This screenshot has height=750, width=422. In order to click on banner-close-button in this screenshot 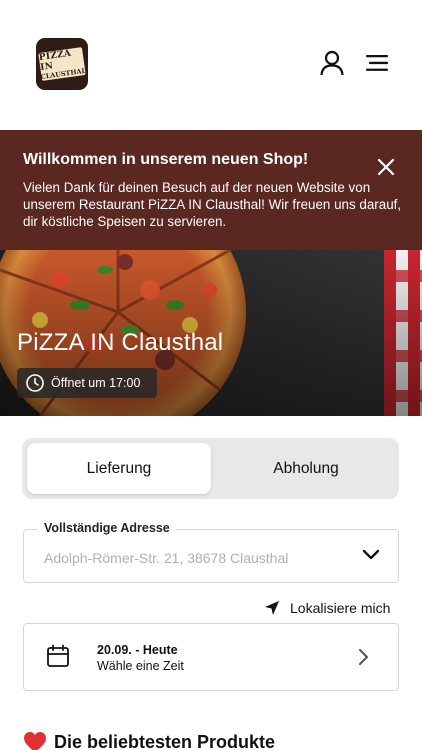, I will do `click(386, 167)`.